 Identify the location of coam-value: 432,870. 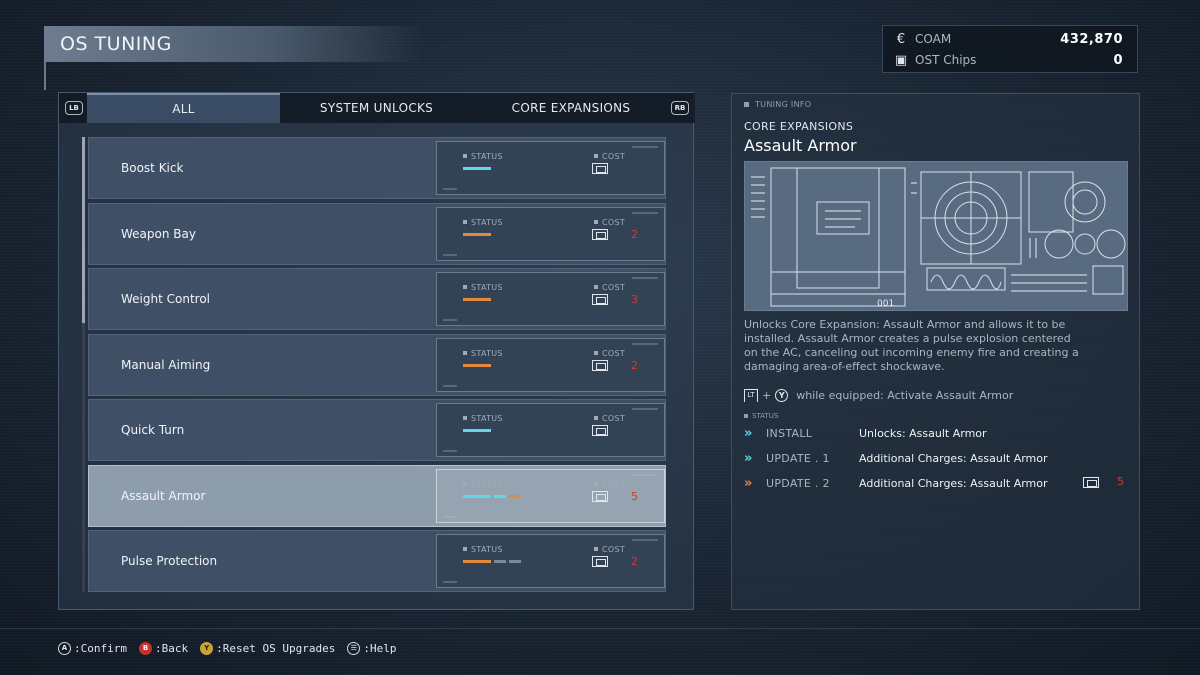
(1091, 39).